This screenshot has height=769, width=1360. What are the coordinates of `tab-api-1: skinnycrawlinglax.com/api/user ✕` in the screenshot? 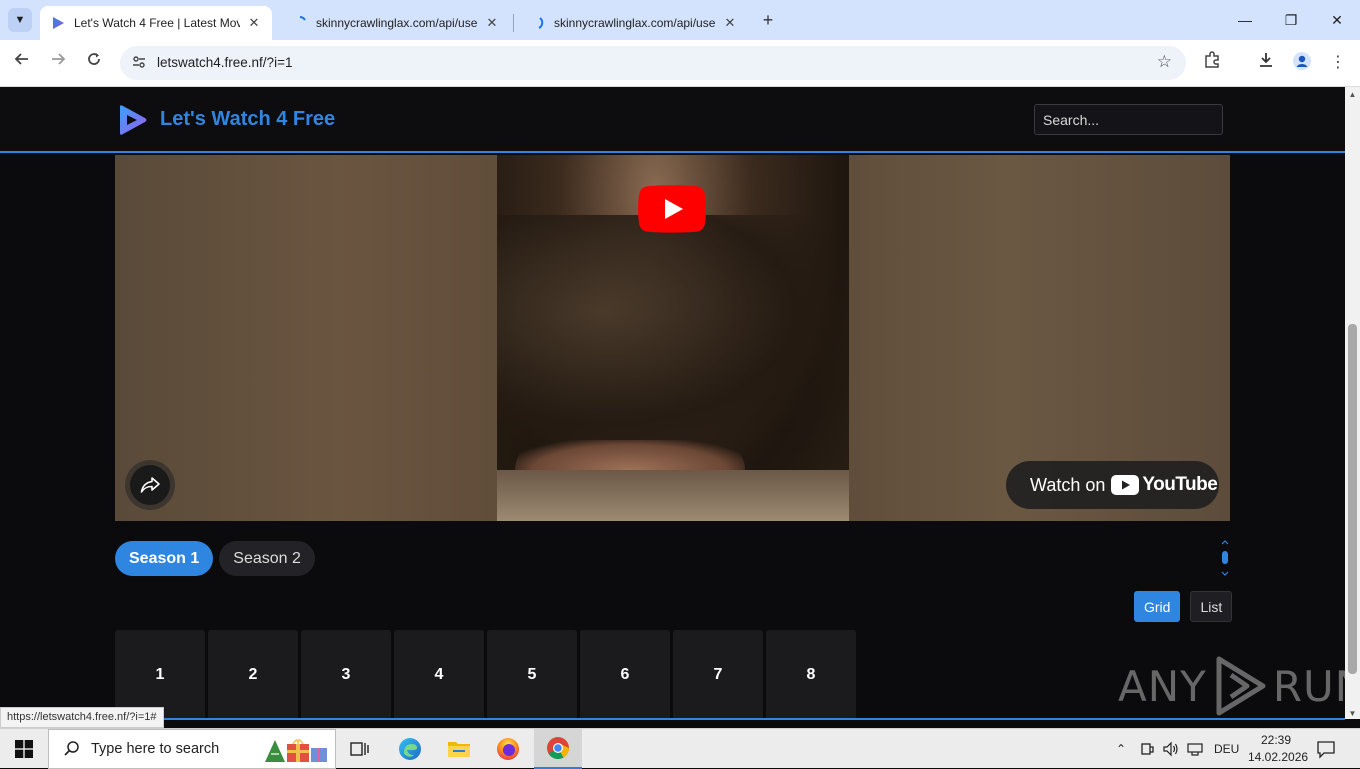 It's located at (396, 23).